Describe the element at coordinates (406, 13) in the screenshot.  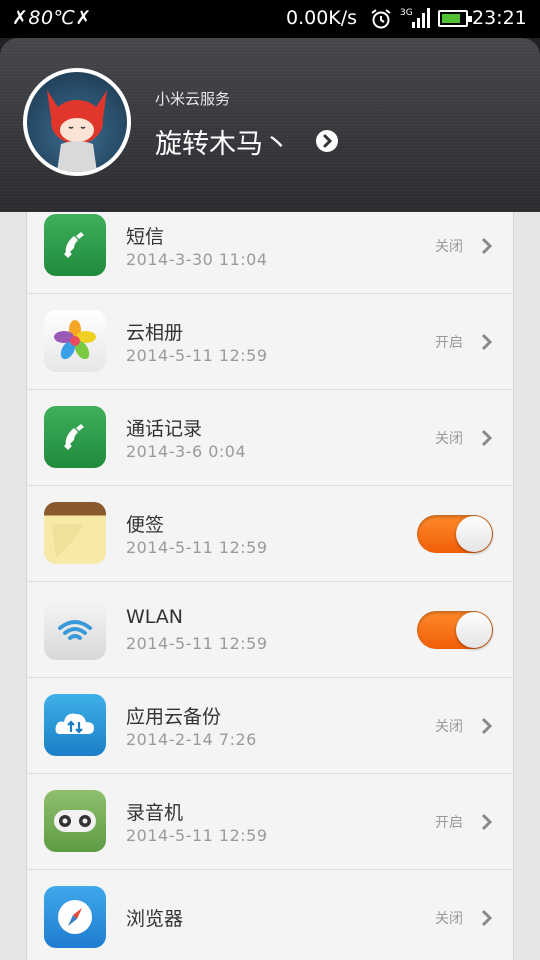
I see `svg-text: 3G` at that location.